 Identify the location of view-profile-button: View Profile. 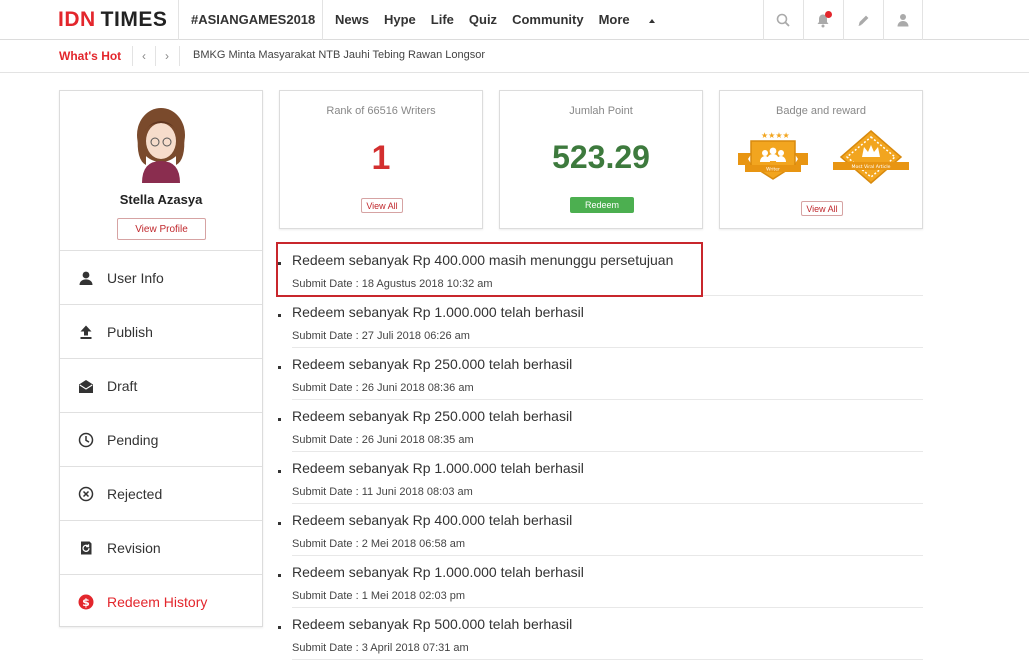
(161, 229).